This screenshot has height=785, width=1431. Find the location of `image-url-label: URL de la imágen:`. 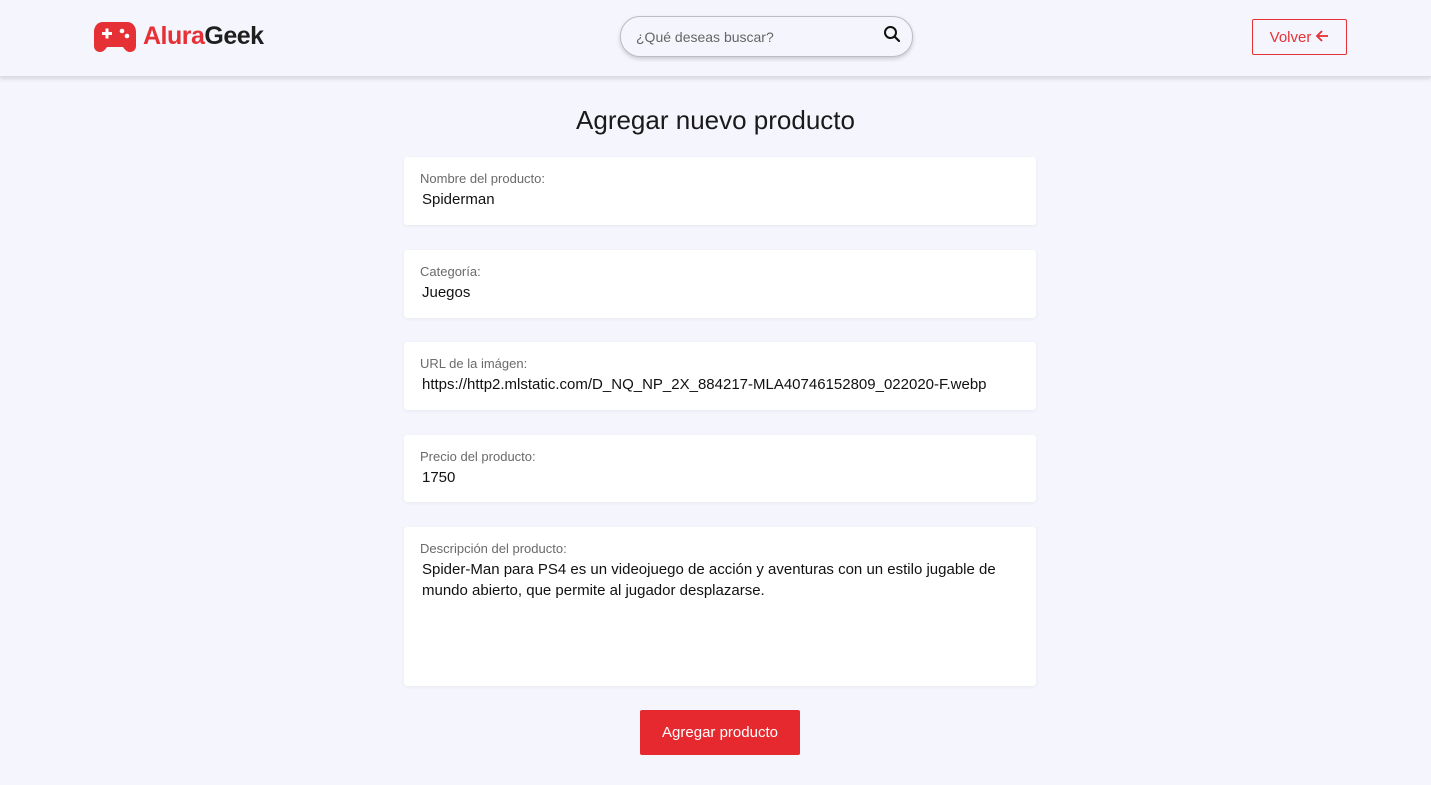

image-url-label: URL de la imágen: is located at coordinates (474, 363).